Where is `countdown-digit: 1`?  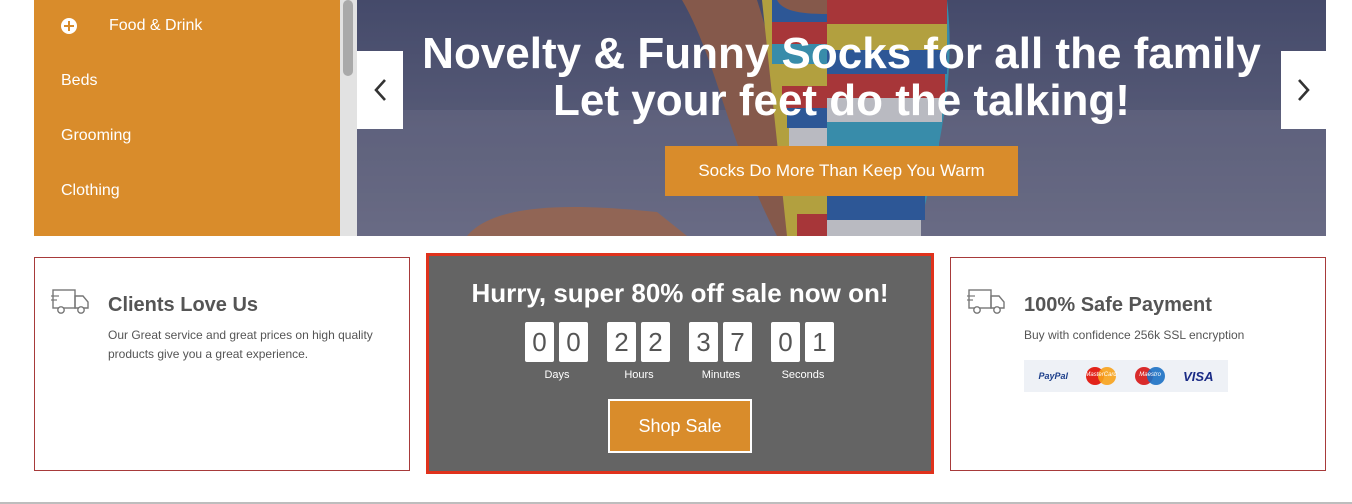
countdown-digit: 1 is located at coordinates (819, 342).